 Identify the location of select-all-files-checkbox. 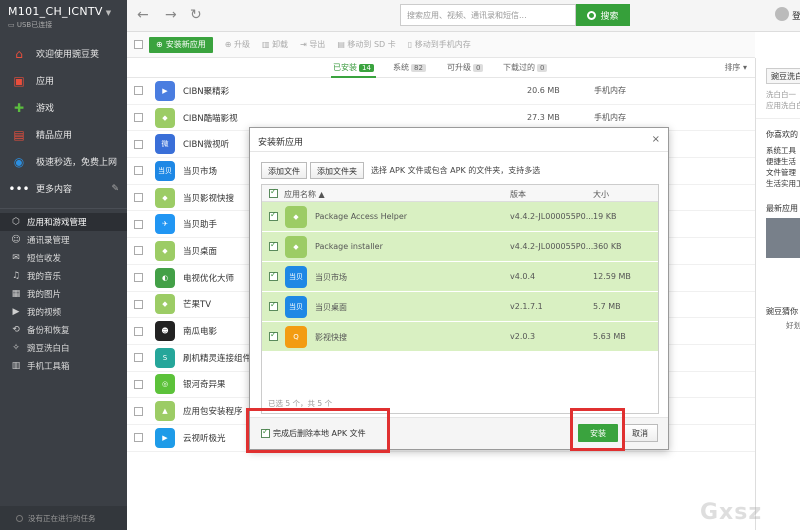
(273, 192).